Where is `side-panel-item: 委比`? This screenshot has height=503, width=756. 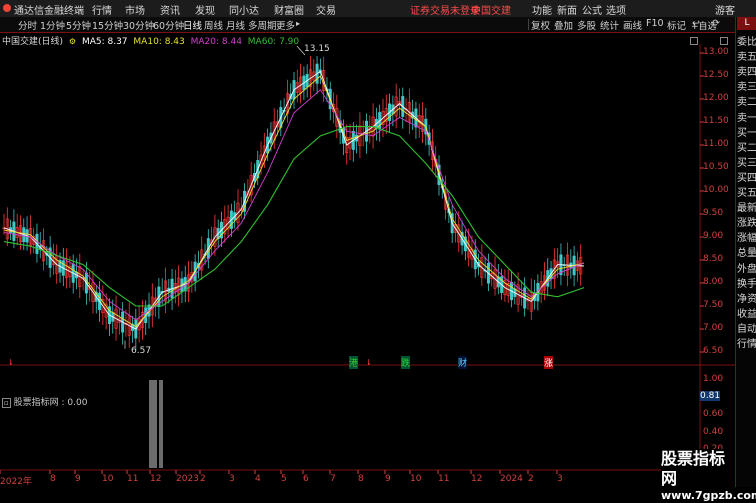 side-panel-item: 委比 is located at coordinates (746, 42).